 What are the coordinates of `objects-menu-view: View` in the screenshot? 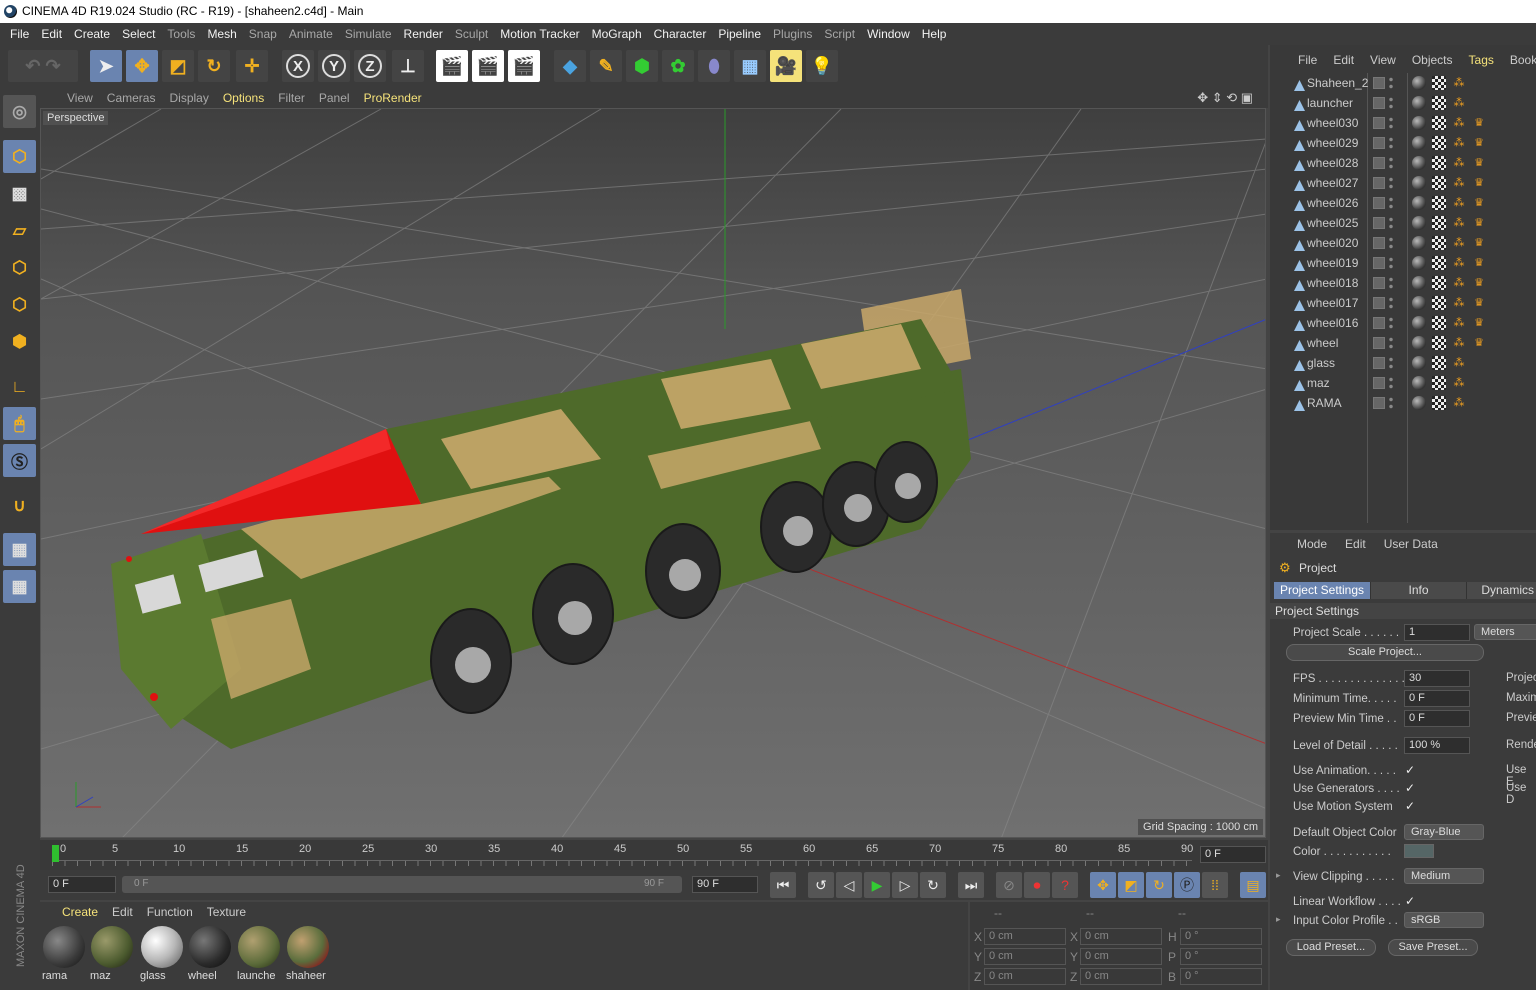 It's located at (1383, 60).